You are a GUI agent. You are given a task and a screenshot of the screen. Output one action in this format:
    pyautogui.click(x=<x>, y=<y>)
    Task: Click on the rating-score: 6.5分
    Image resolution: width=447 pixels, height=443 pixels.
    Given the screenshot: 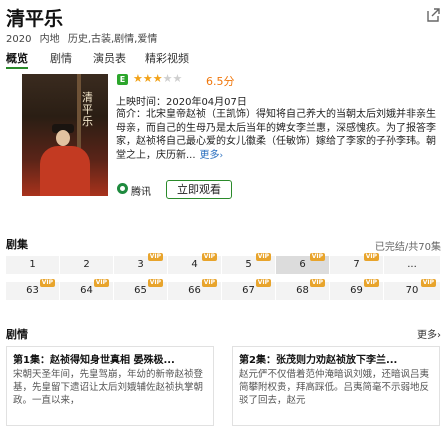 What is the action you would take?
    pyautogui.click(x=220, y=81)
    